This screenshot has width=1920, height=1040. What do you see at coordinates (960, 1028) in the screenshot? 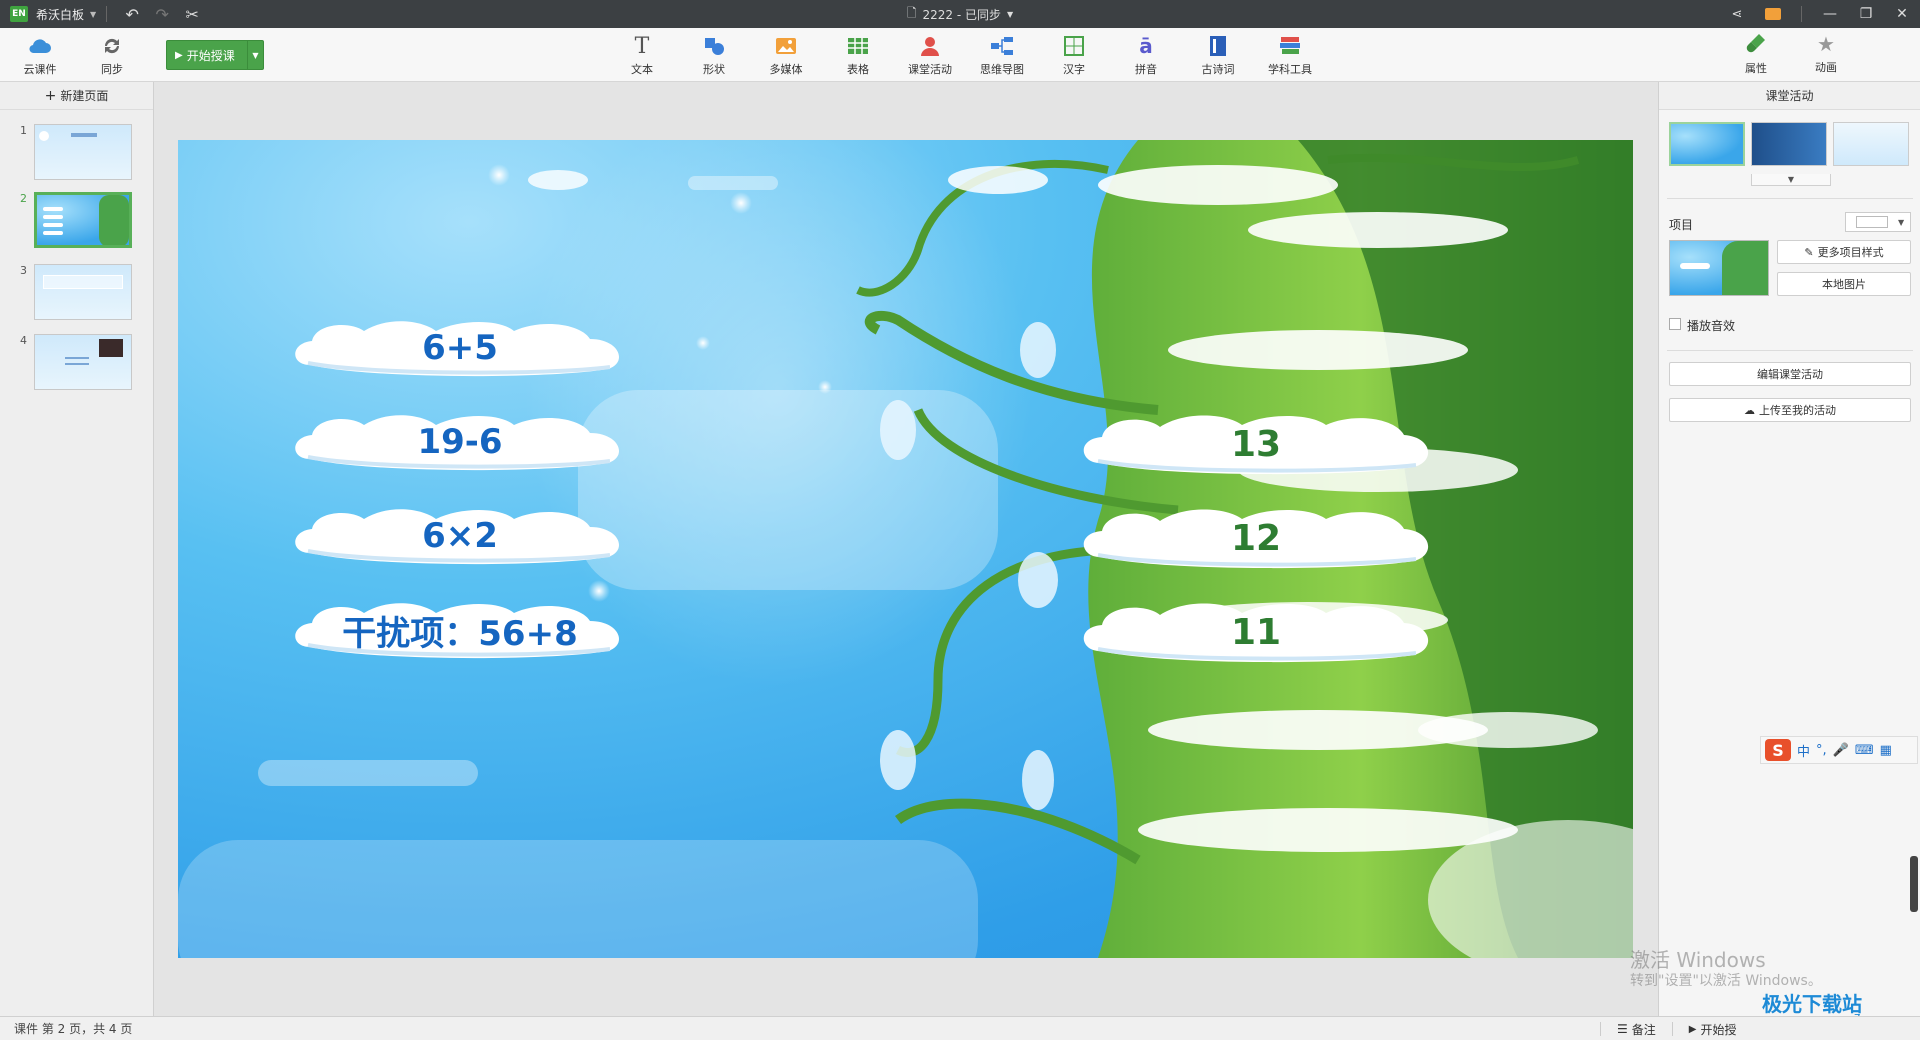
I see `status-bar: 课件 第 2 页，共 4 页 ☰ 备注 ▶ 开始授` at bounding box center [960, 1028].